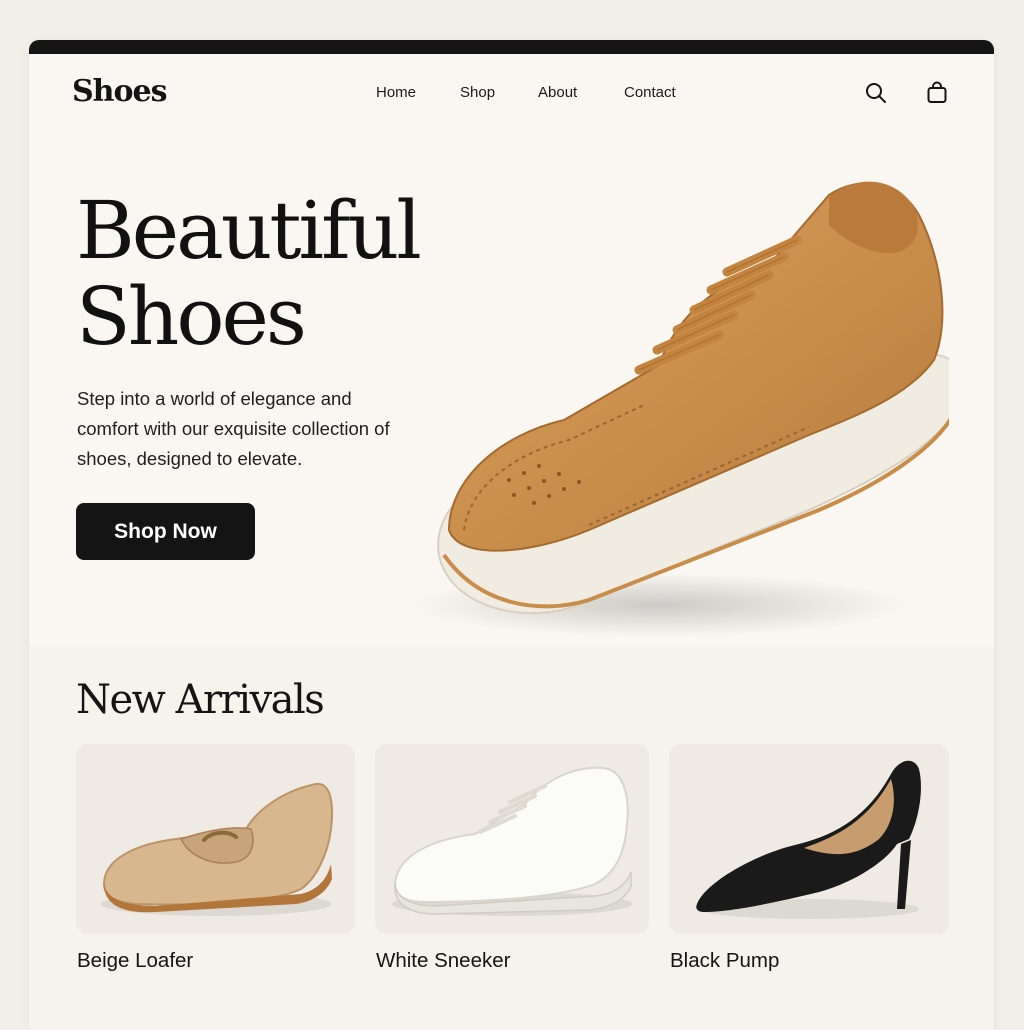  I want to click on shop-now-button: Shop Now, so click(165, 531).